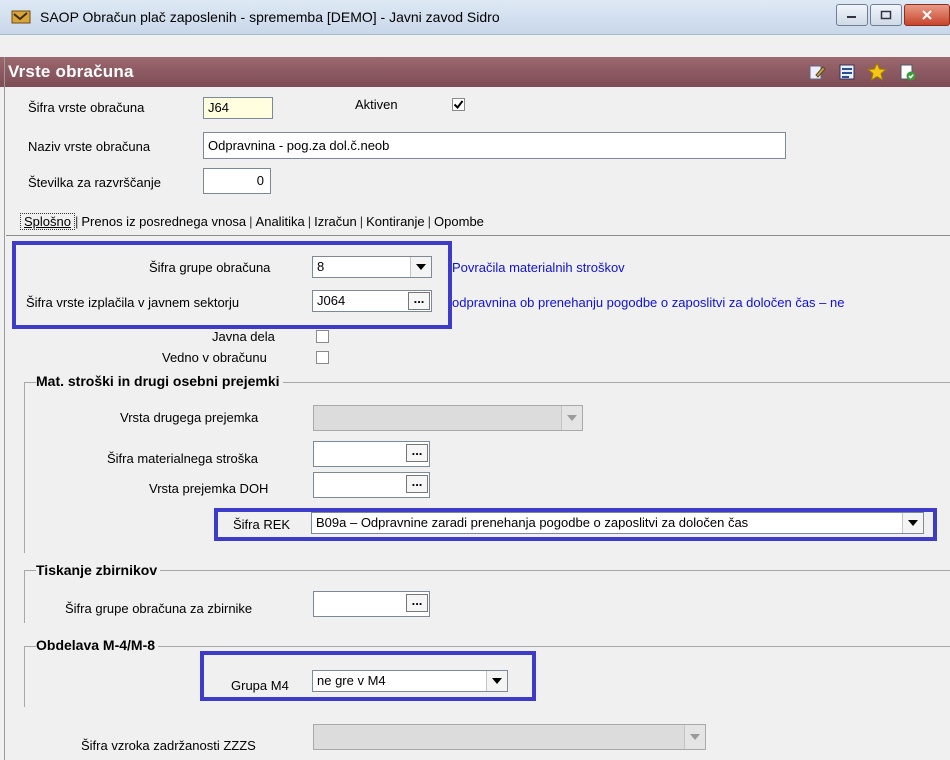 The image size is (950, 760). What do you see at coordinates (907, 72) in the screenshot?
I see `document-check-icon` at bounding box center [907, 72].